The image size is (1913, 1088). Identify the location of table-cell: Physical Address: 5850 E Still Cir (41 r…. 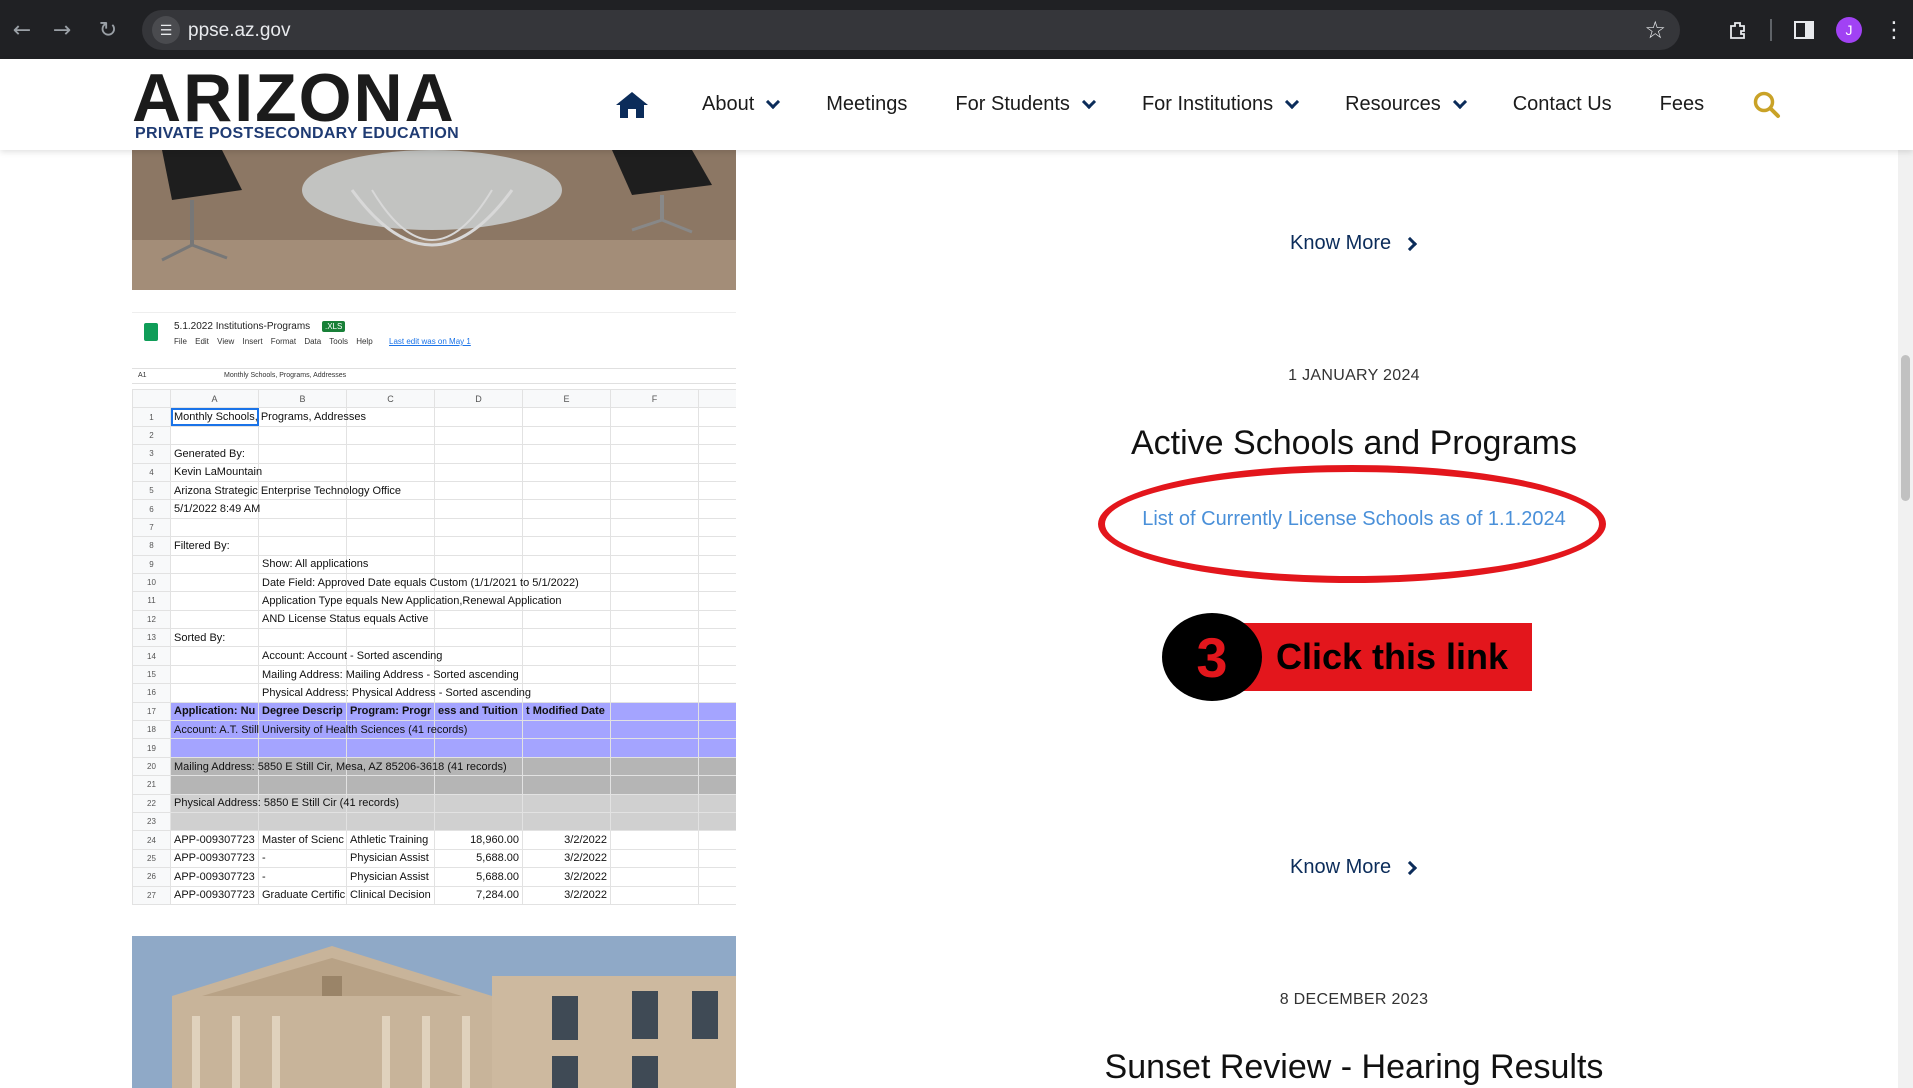
(284, 803).